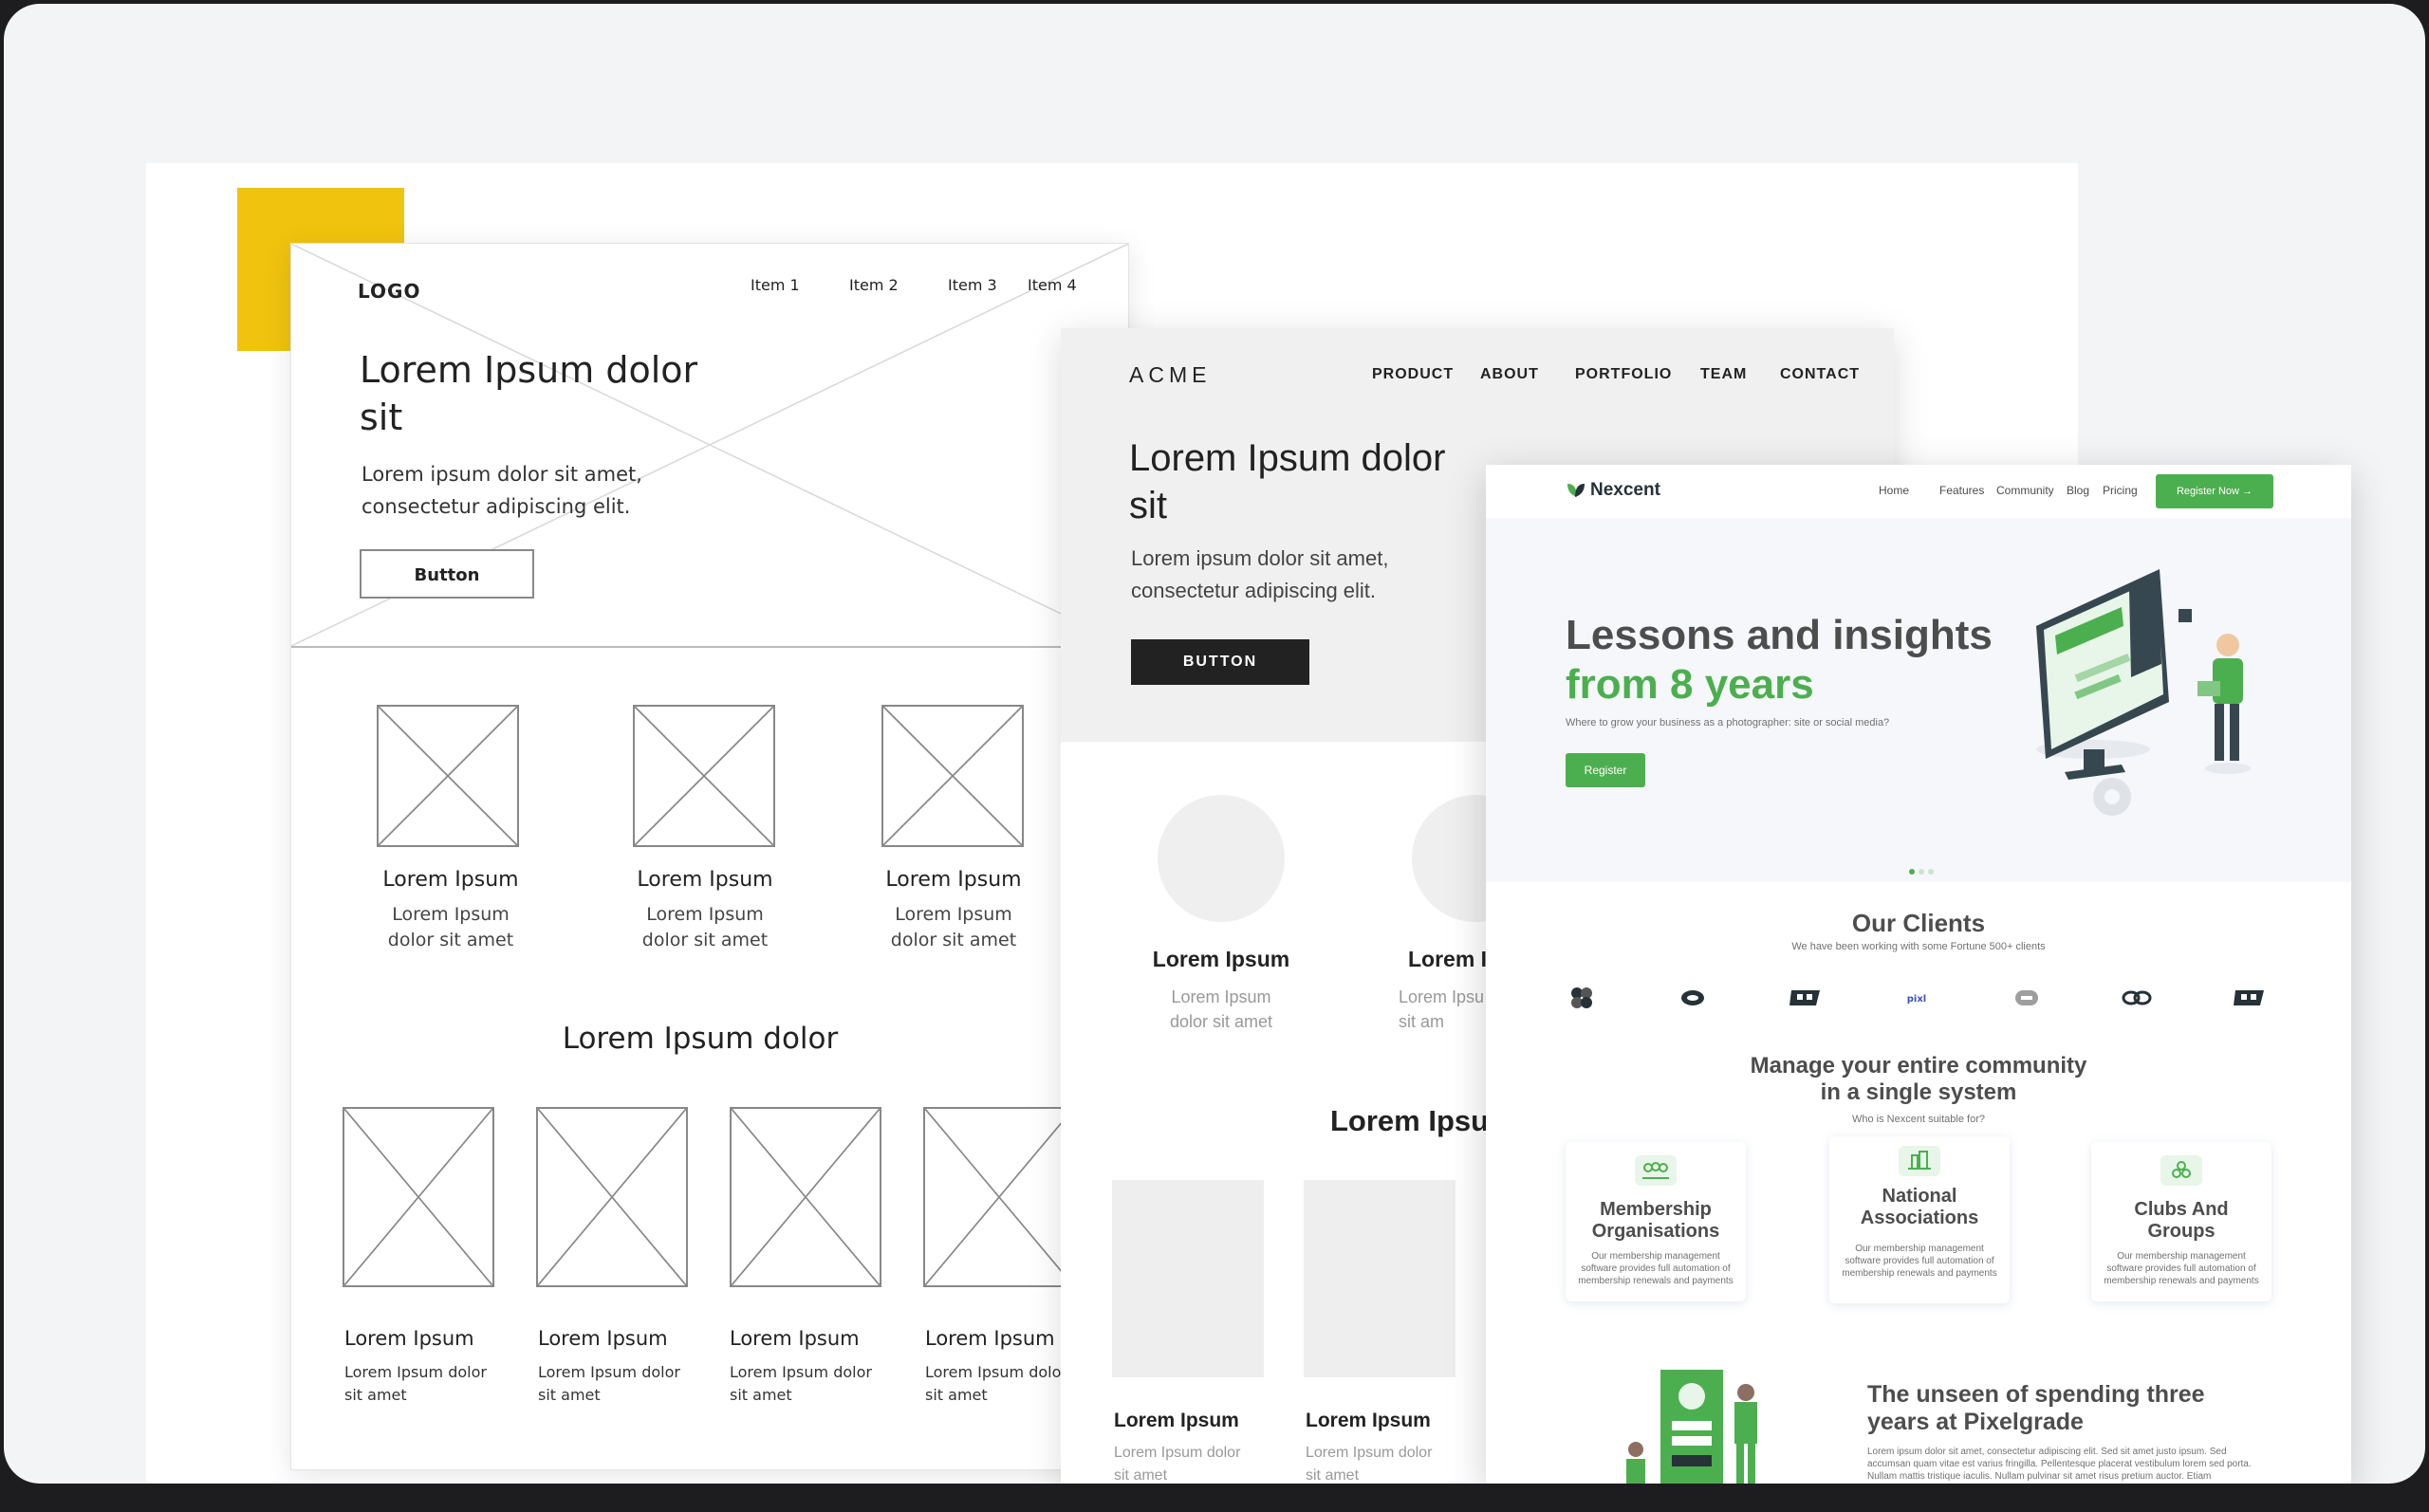 This screenshot has width=2429, height=1512. I want to click on acme-nav-portfolio: PORTFOLIO, so click(1623, 374).